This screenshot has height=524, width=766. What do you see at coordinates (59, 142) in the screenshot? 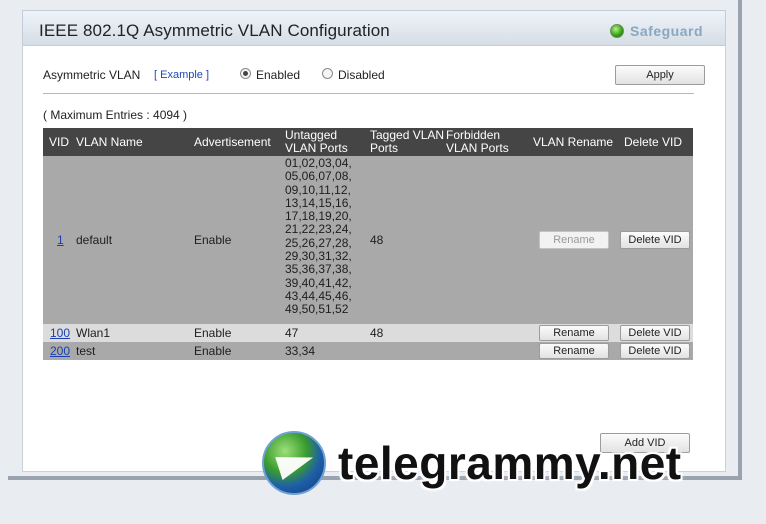
I see `header-vid: VID` at bounding box center [59, 142].